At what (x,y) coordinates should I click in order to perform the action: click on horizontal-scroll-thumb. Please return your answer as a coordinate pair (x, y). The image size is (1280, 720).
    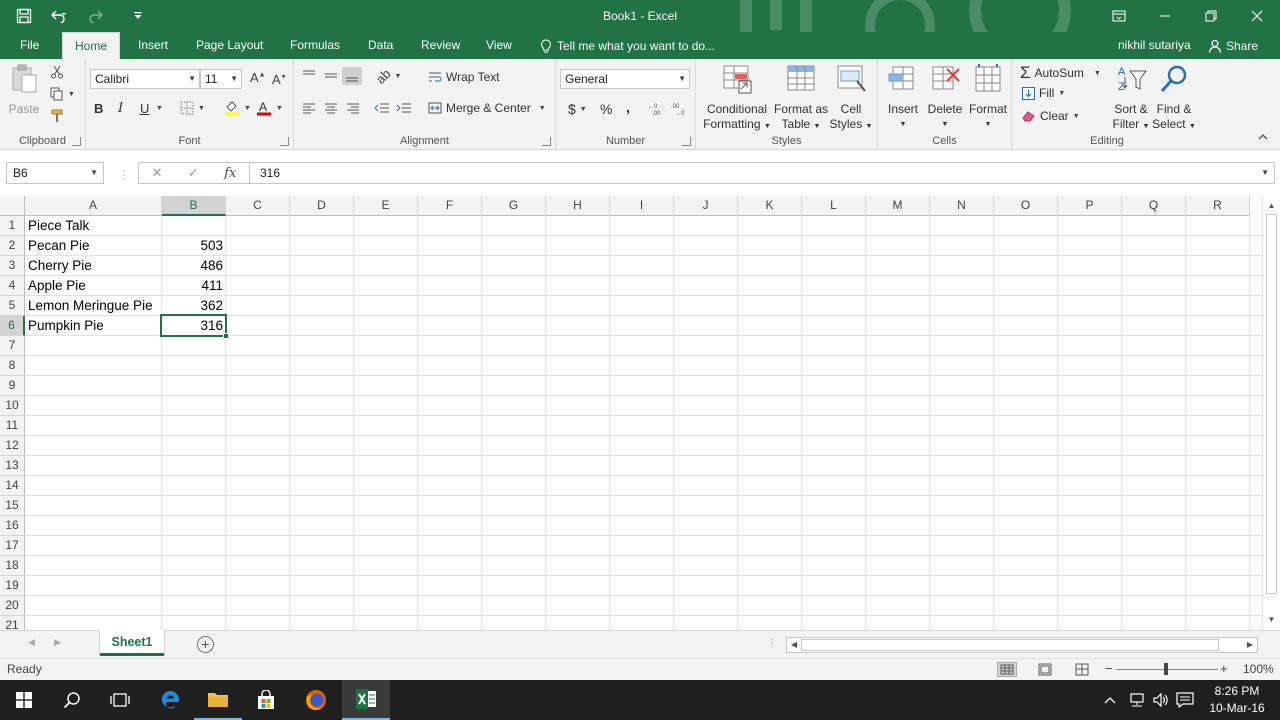
    Looking at the image, I should click on (1010, 645).